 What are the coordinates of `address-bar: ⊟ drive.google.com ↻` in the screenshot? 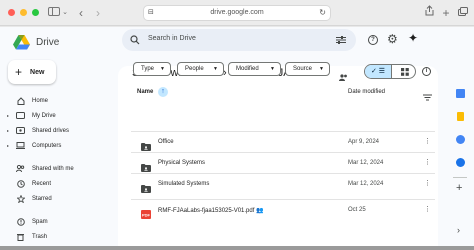 It's located at (237, 13).